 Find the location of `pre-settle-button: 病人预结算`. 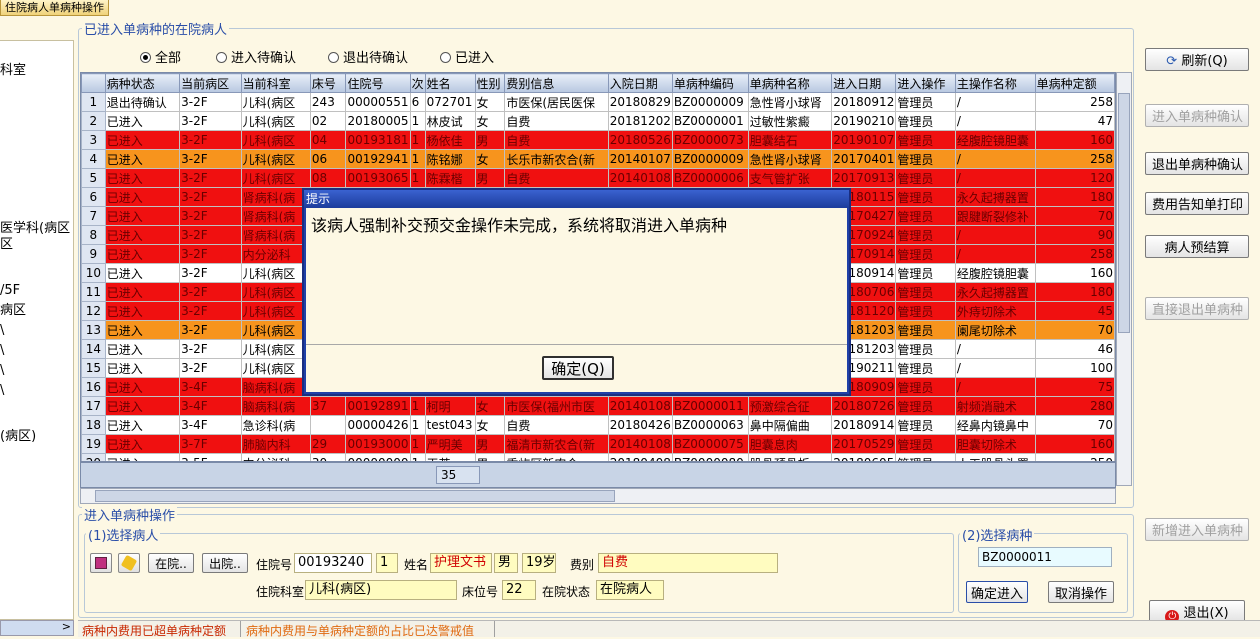

pre-settle-button: 病人预结算 is located at coordinates (1197, 246).